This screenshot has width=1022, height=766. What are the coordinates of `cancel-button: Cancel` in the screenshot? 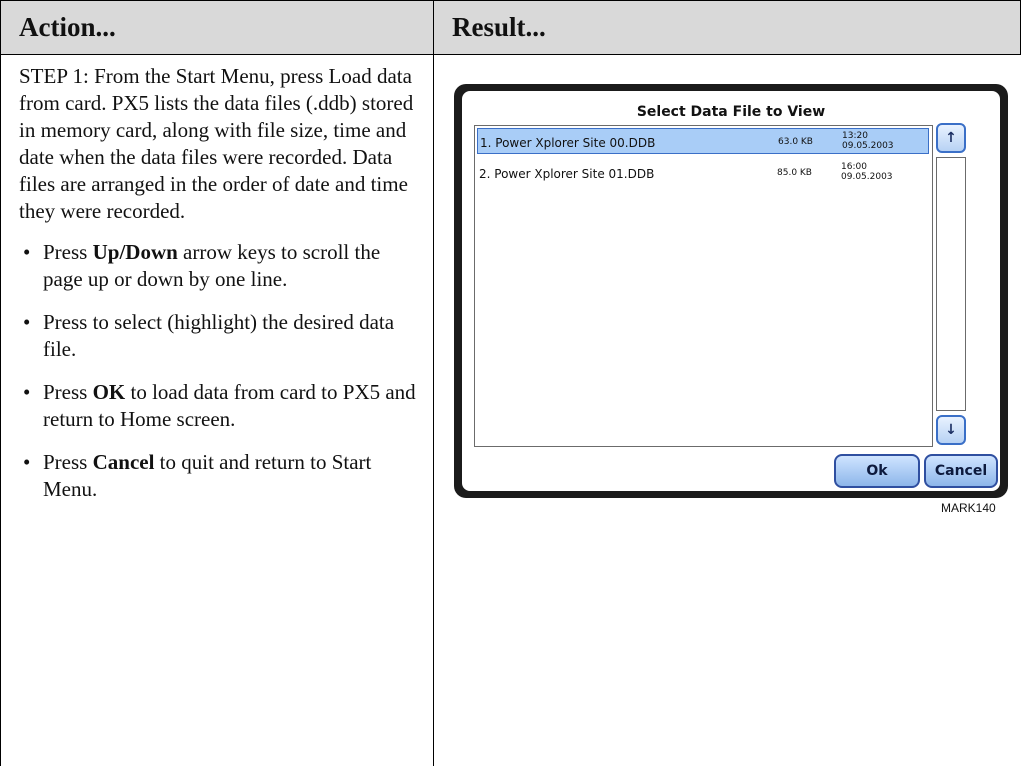 It's located at (961, 471).